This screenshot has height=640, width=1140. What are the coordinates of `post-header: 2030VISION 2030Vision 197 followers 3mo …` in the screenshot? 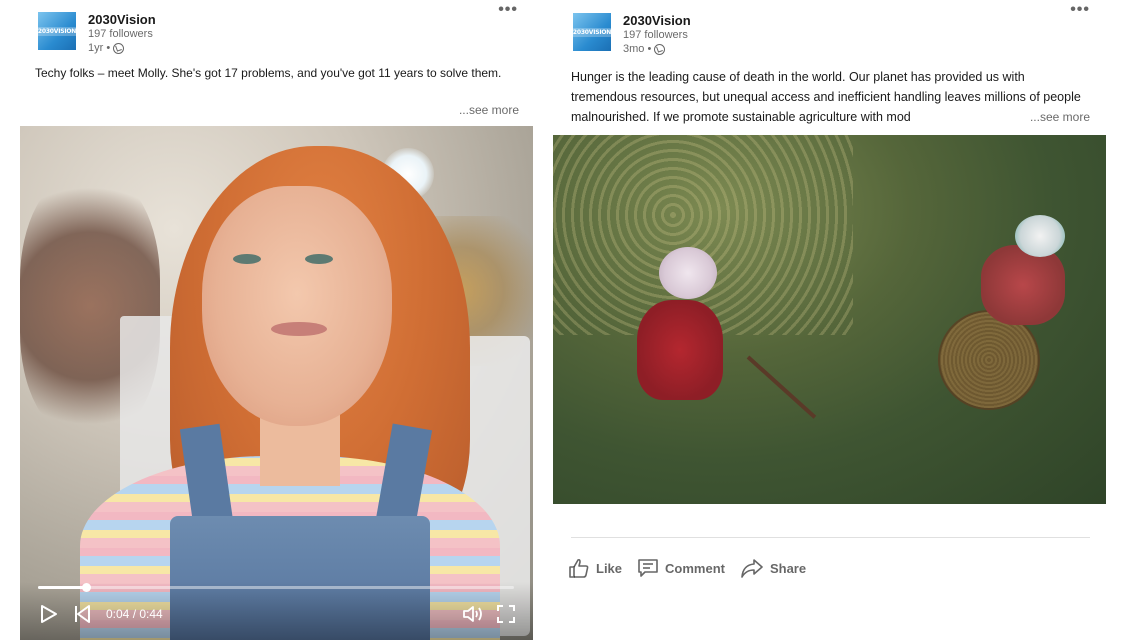 It's located at (839, 37).